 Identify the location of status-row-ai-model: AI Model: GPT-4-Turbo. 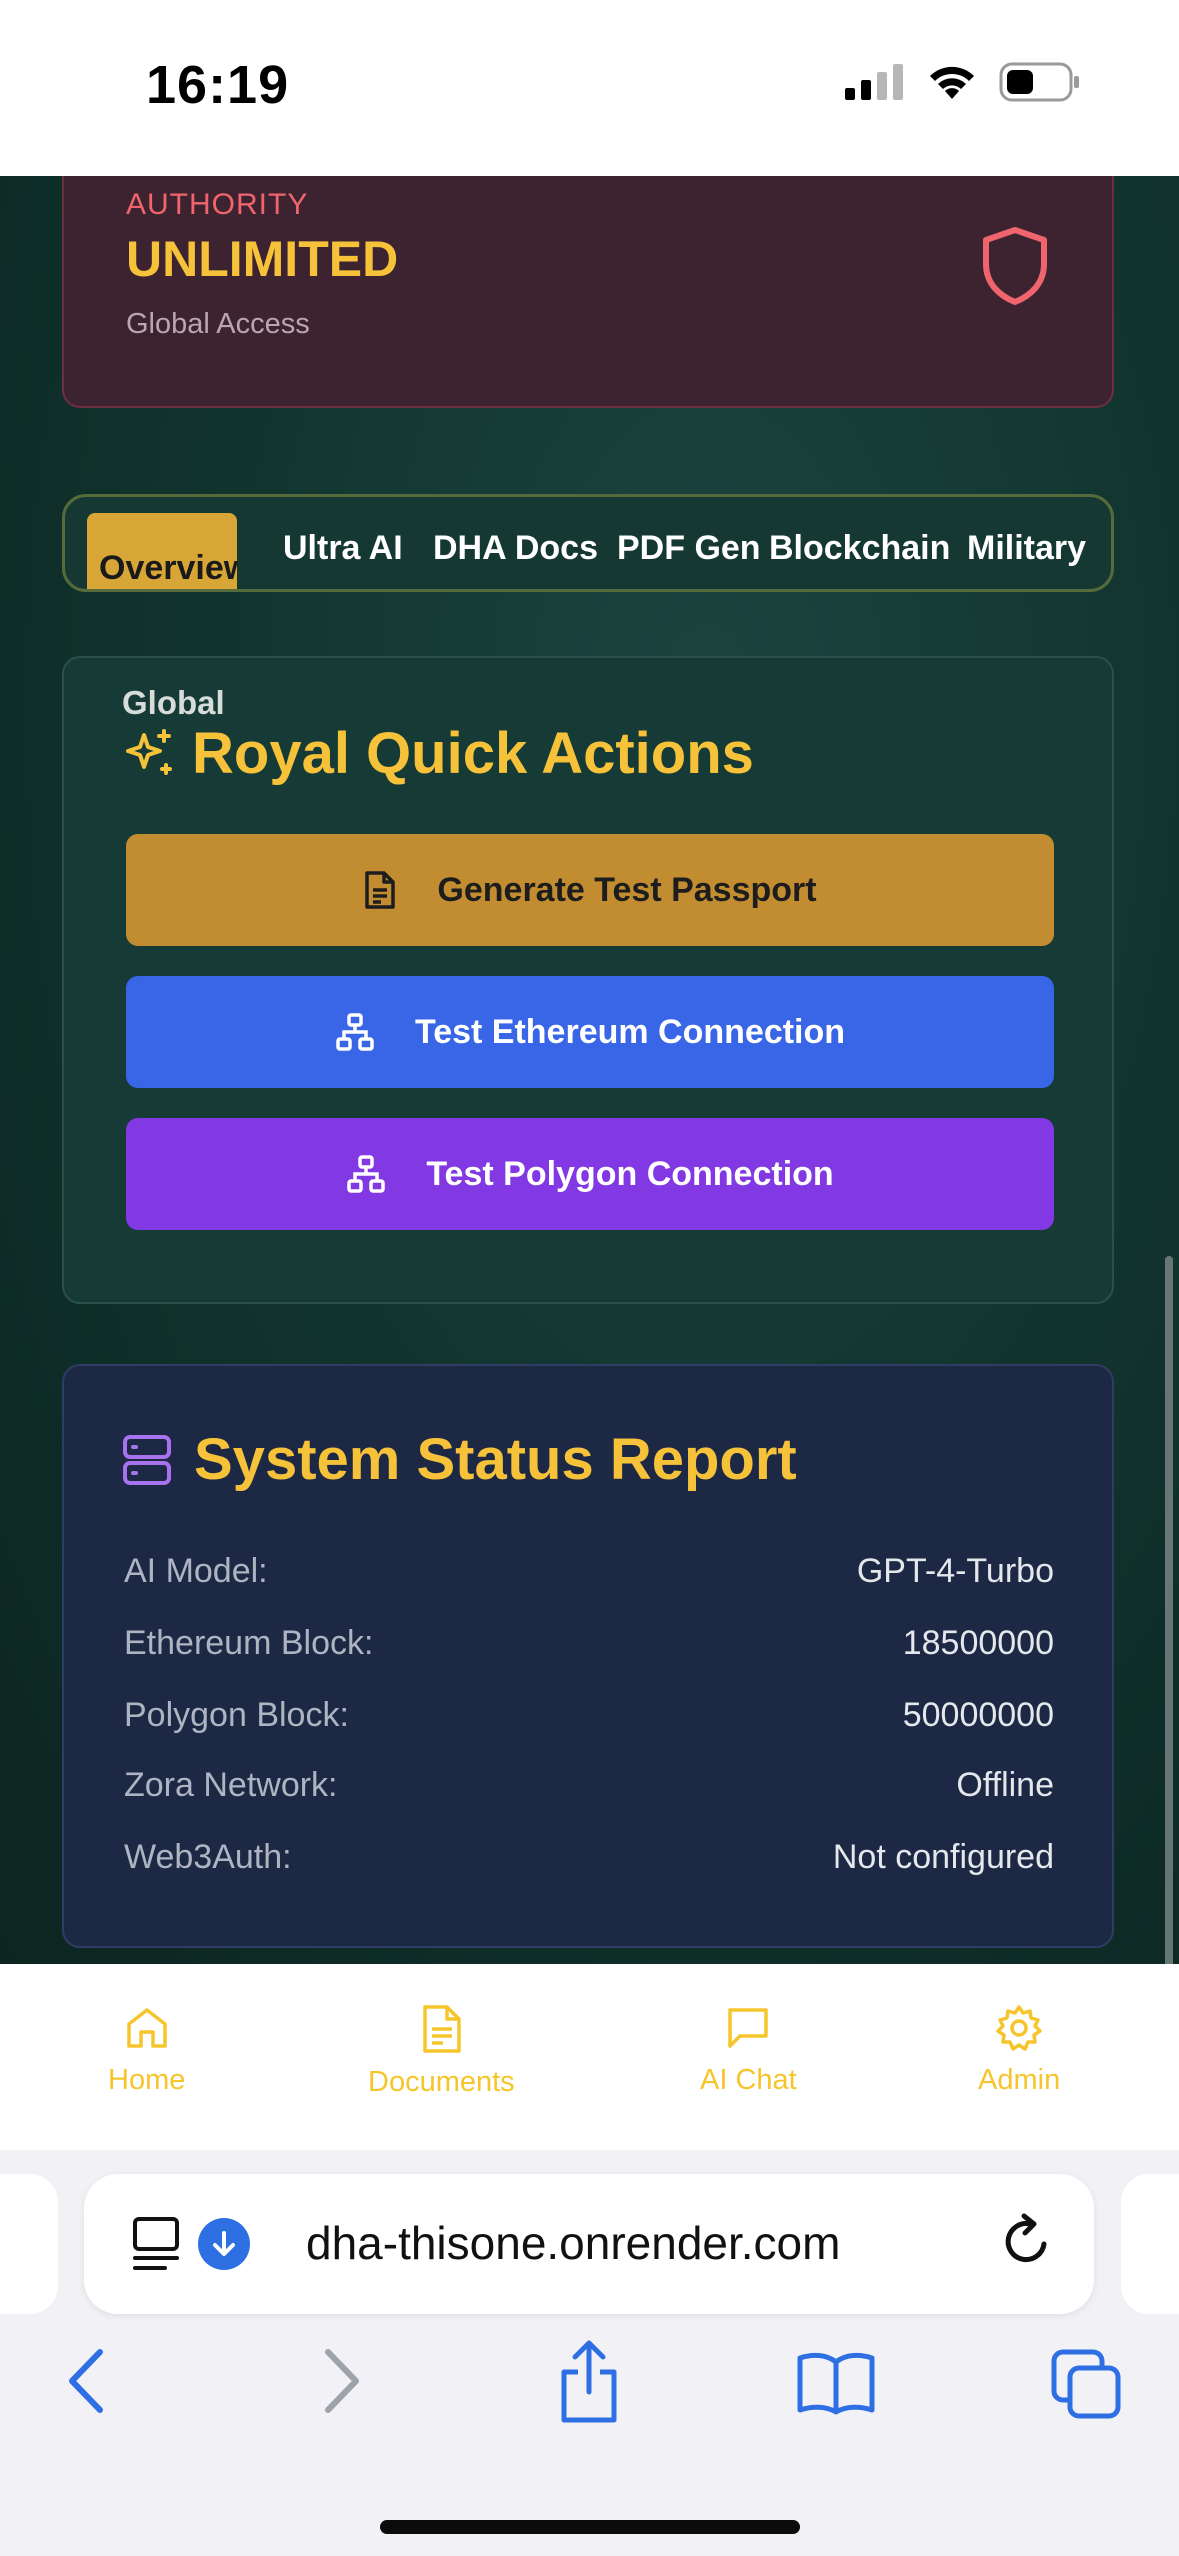
(589, 1571).